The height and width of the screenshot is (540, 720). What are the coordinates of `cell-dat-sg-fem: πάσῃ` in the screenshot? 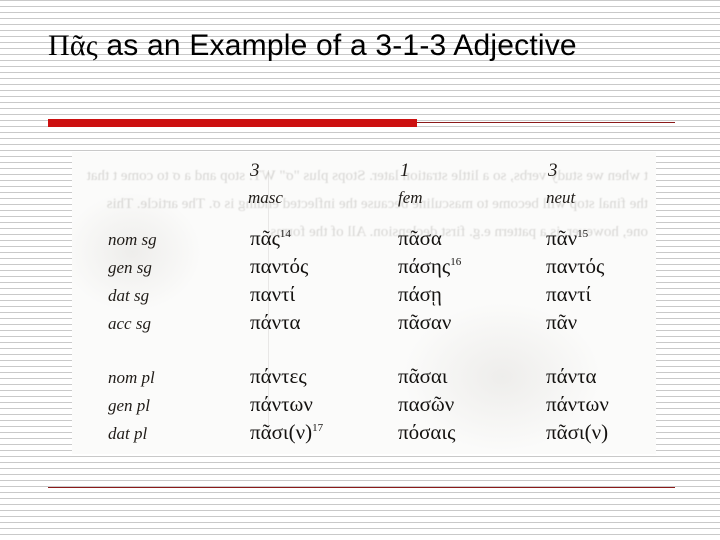 It's located at (420, 294).